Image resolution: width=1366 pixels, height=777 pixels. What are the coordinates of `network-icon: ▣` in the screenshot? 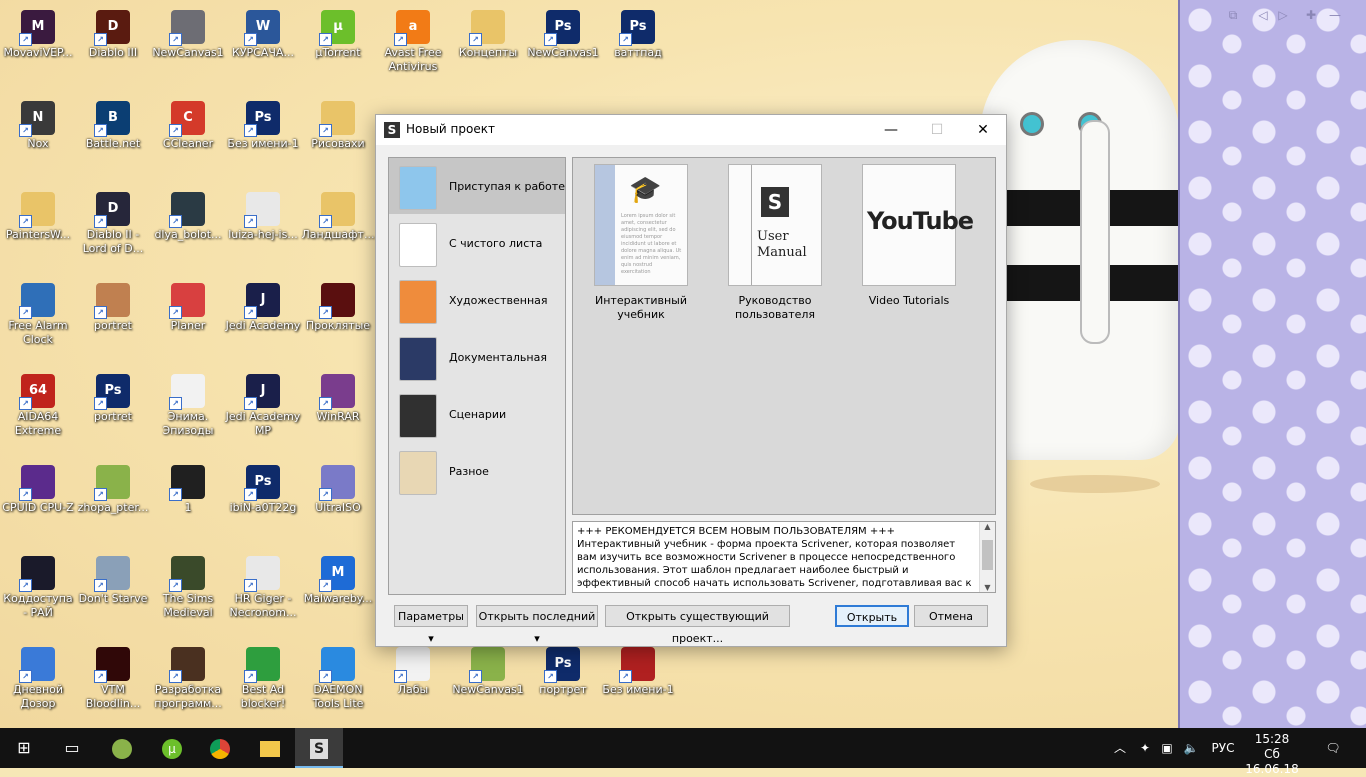 It's located at (1167, 748).